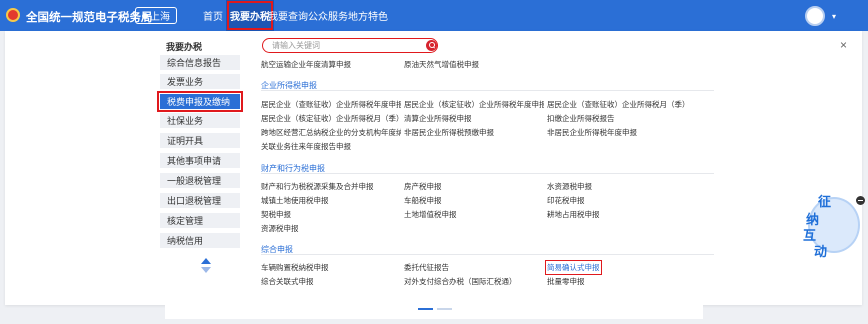 The image size is (868, 324). What do you see at coordinates (821, 252) in the screenshot?
I see `widget-char: 动` at bounding box center [821, 252].